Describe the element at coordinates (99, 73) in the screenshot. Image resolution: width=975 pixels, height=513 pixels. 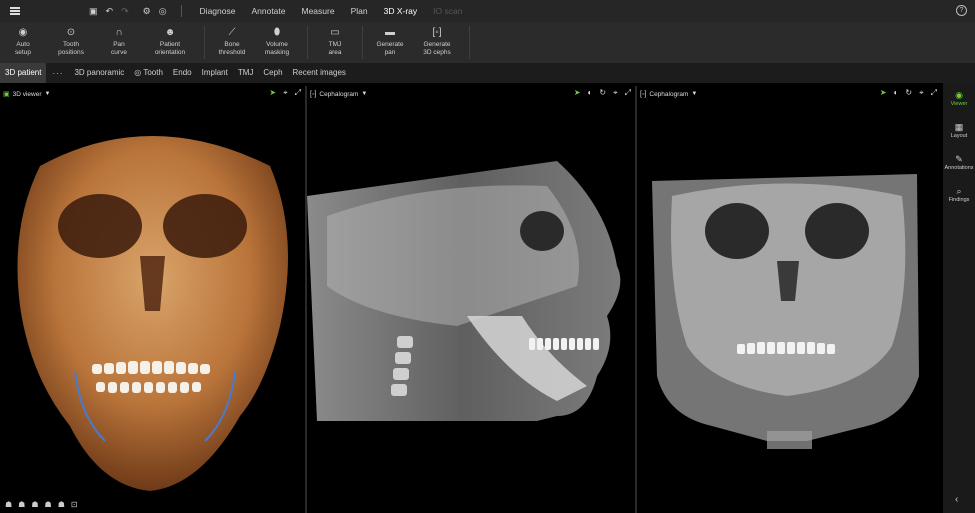
I see `tab-3d-panoramic: 3D panoramic` at that location.